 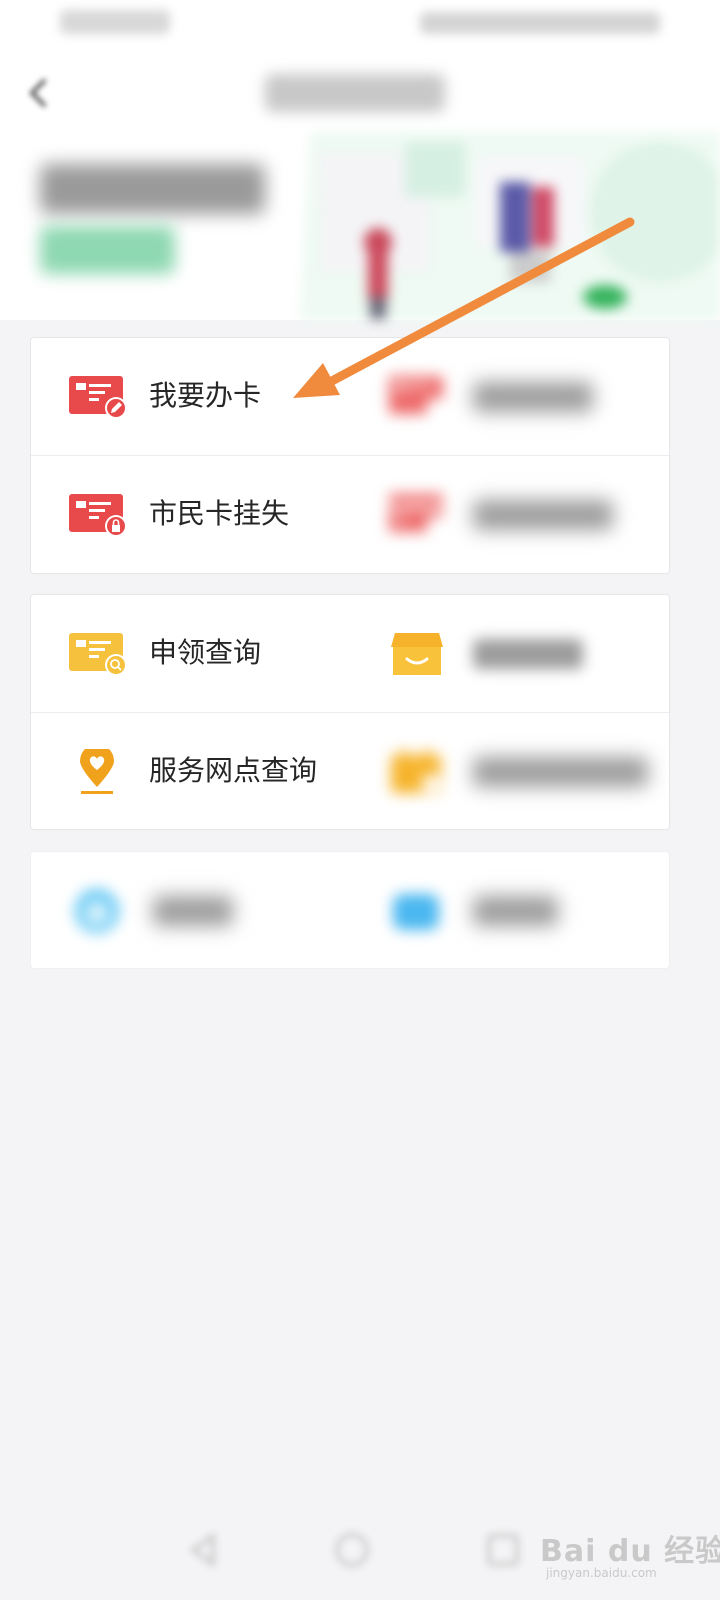 I want to click on card-plus-icon, so click(x=417, y=397).